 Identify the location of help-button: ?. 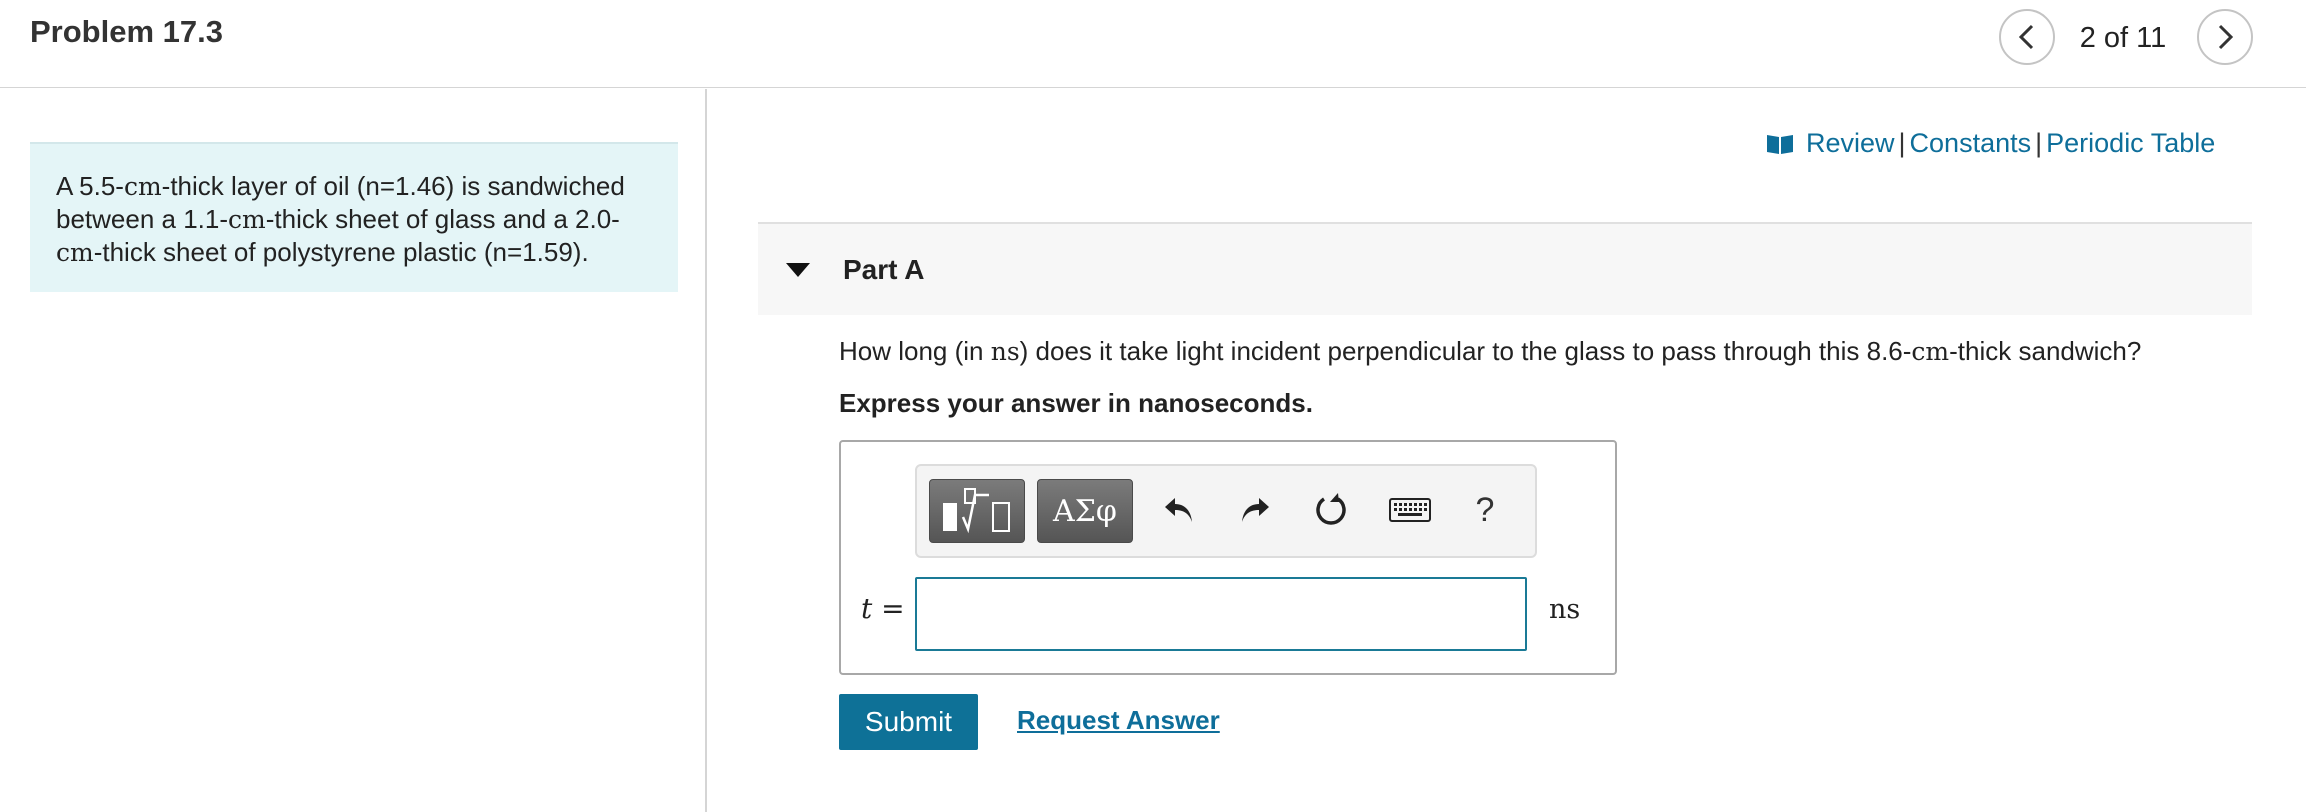
(1485, 510).